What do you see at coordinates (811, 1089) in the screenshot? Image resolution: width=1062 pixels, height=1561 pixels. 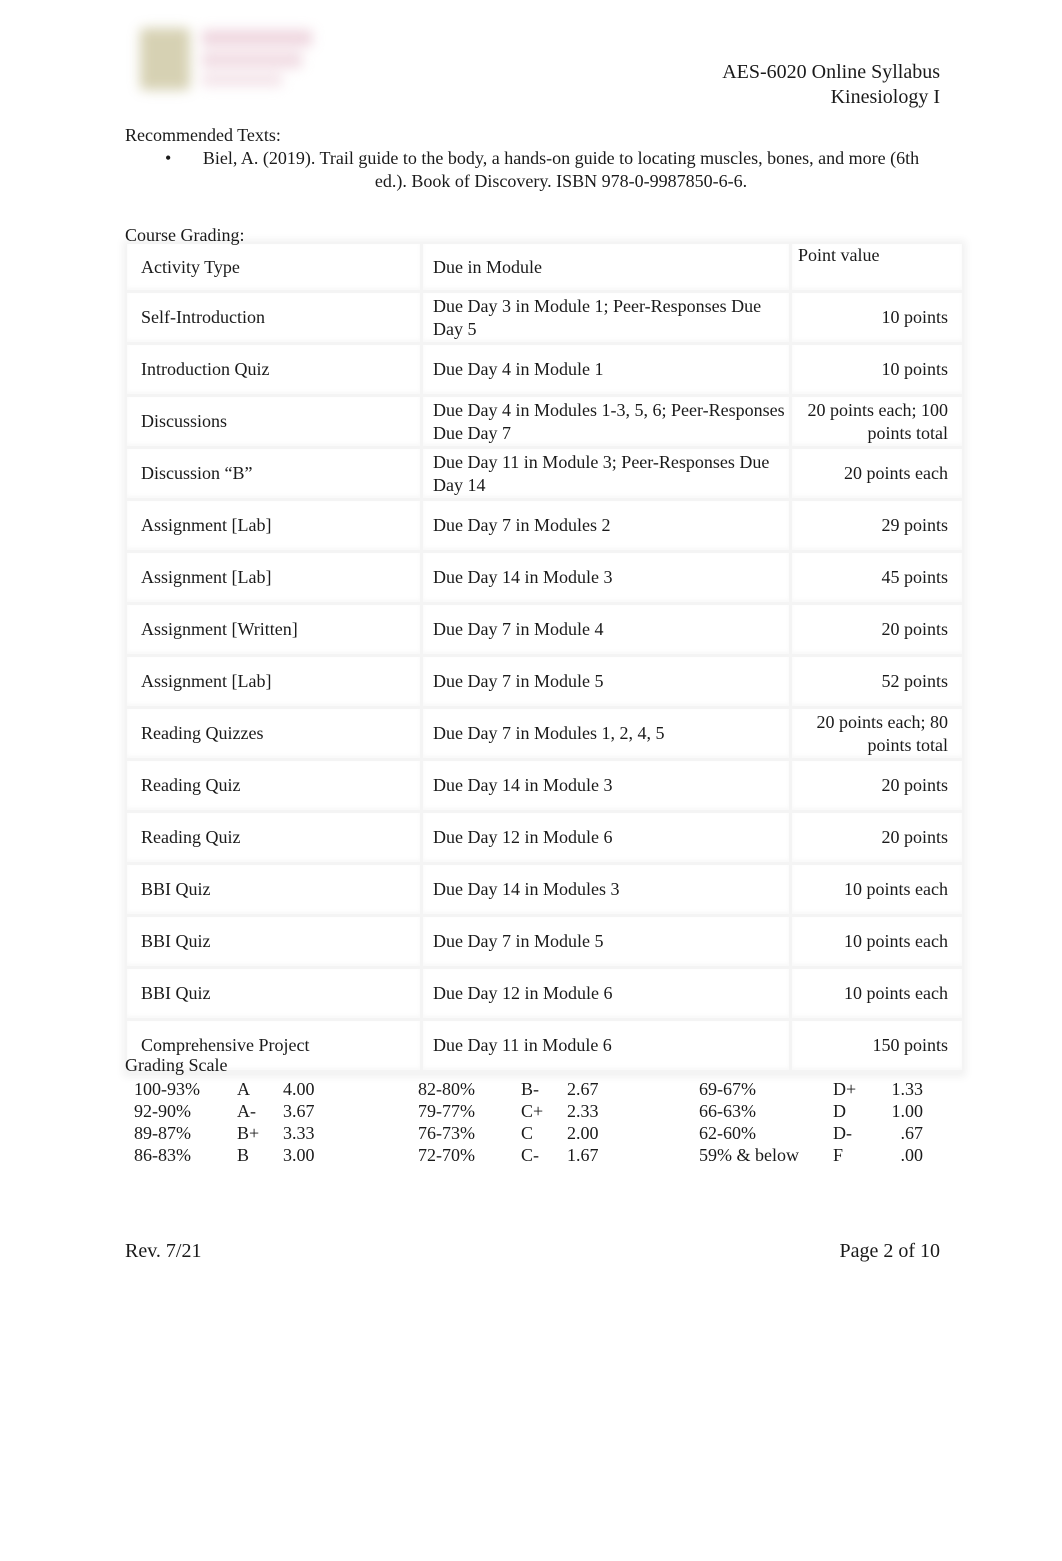 I see `grading-scale-row: 69-67% D+ 1.33` at bounding box center [811, 1089].